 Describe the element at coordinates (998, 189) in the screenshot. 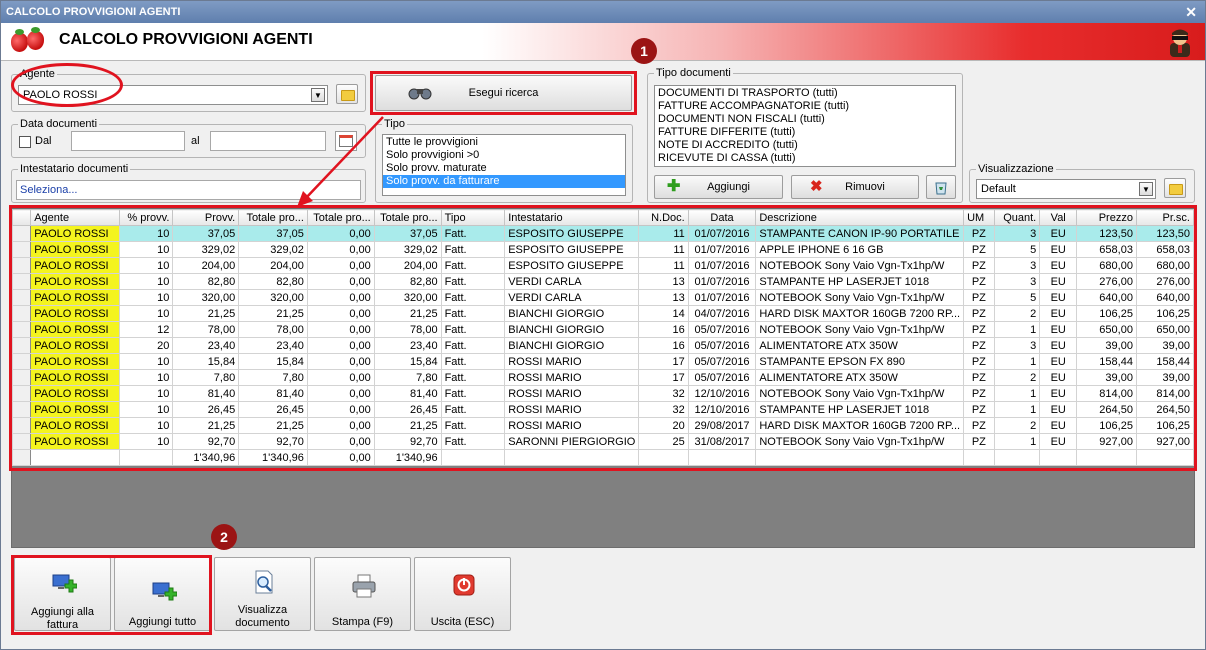

I see `visualizzazione-value: Default` at that location.